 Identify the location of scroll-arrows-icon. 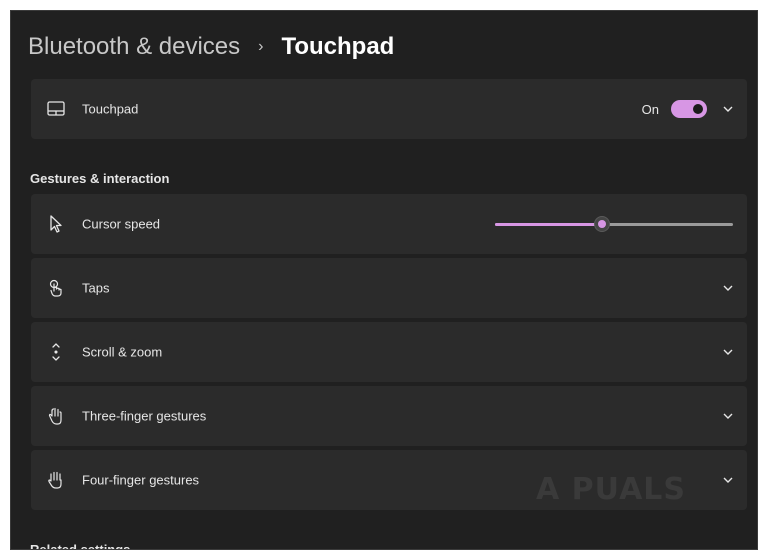
(56, 352).